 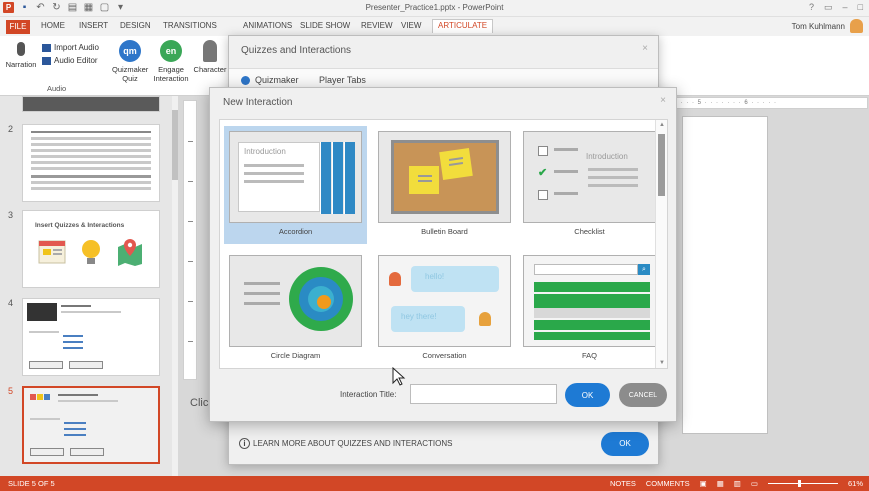 I want to click on new-interaction-close-button: ×, so click(x=663, y=100).